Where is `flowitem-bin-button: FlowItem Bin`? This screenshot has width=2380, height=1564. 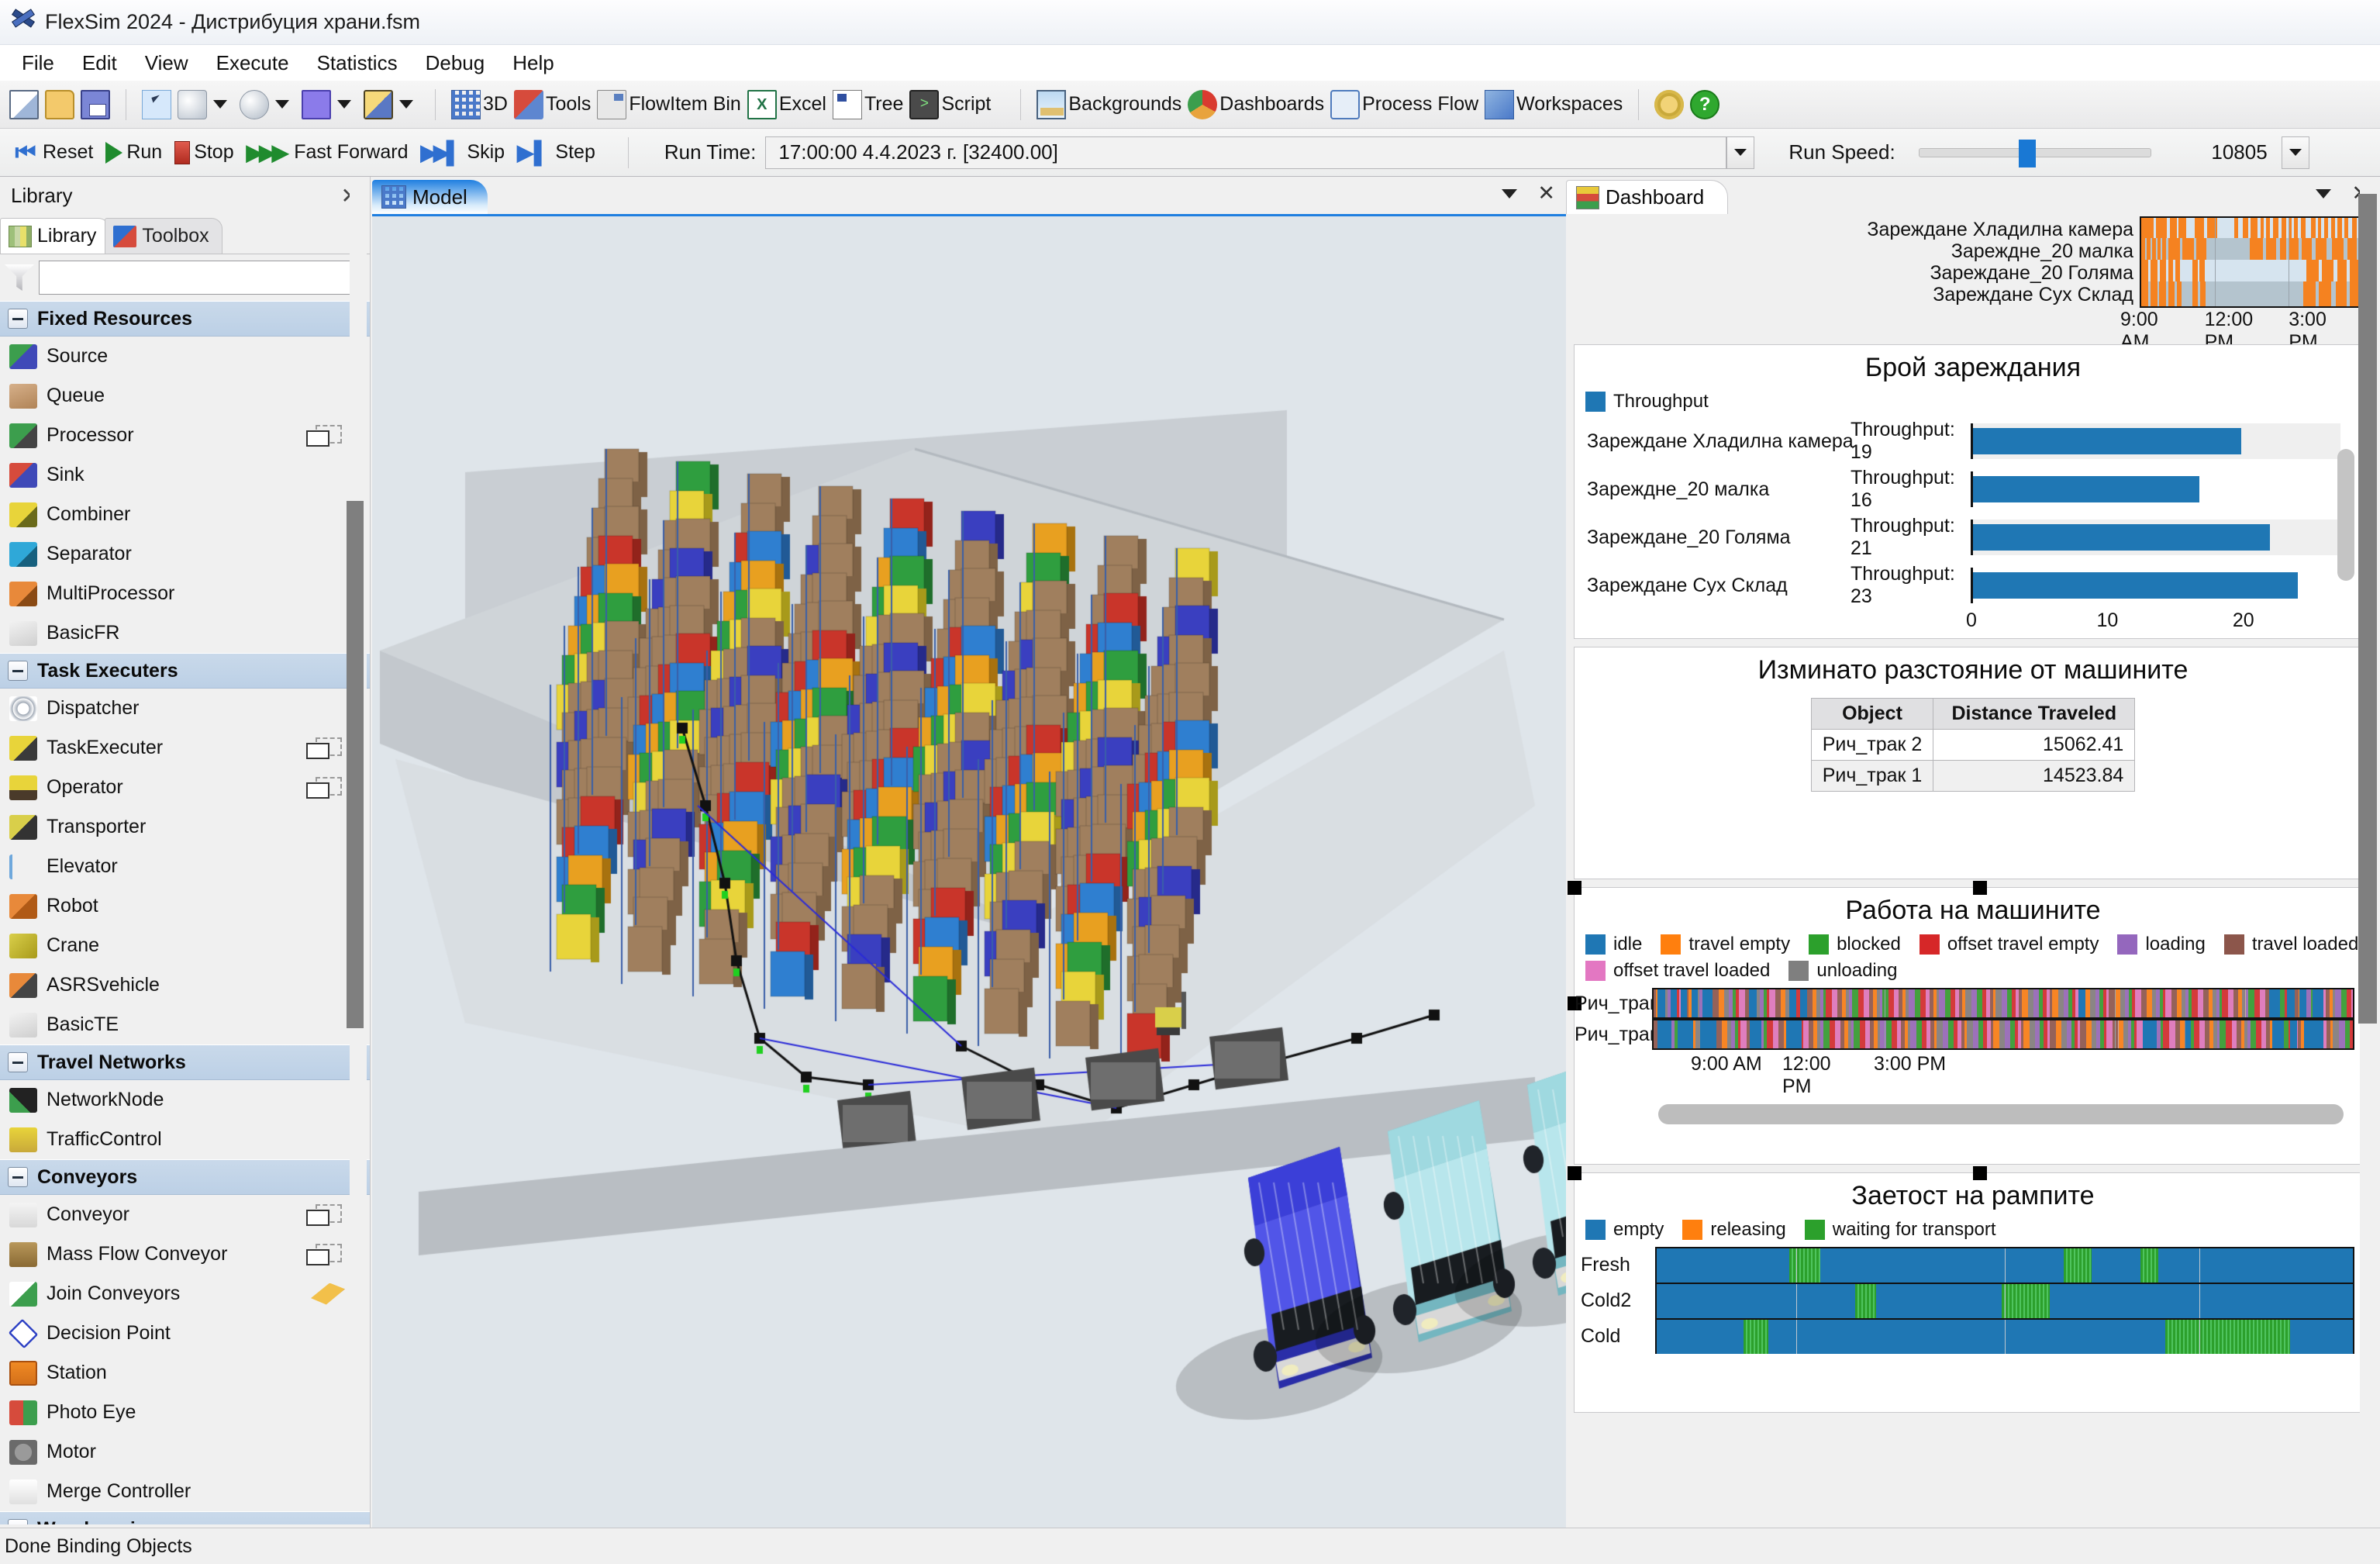
flowitem-bin-button: FlowItem Bin is located at coordinates (668, 105).